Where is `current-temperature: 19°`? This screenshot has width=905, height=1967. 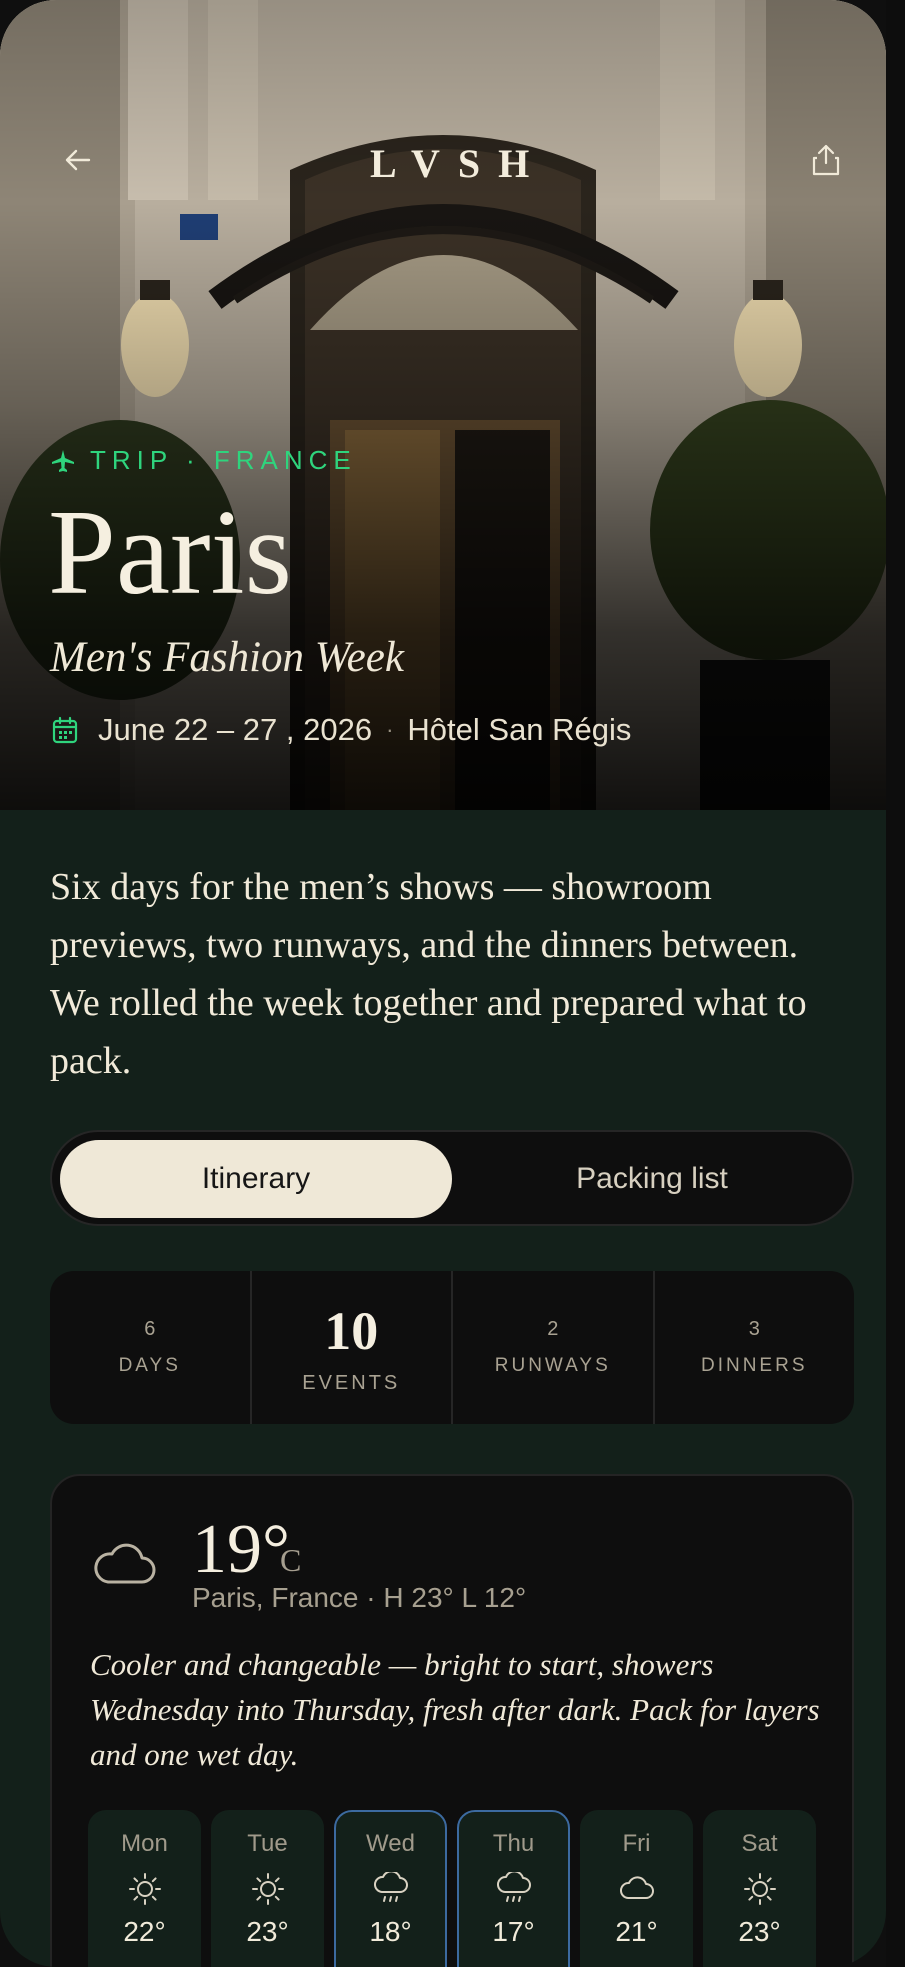
current-temperature: 19° is located at coordinates (241, 1549).